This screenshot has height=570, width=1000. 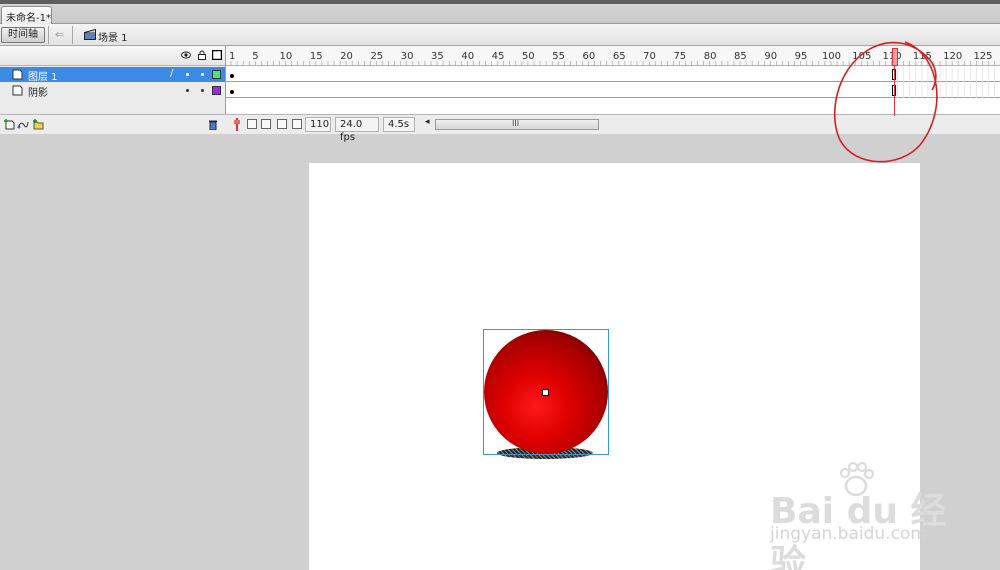 What do you see at coordinates (357, 130) in the screenshot?
I see `frame-rate-field: 24.0 fps` at bounding box center [357, 130].